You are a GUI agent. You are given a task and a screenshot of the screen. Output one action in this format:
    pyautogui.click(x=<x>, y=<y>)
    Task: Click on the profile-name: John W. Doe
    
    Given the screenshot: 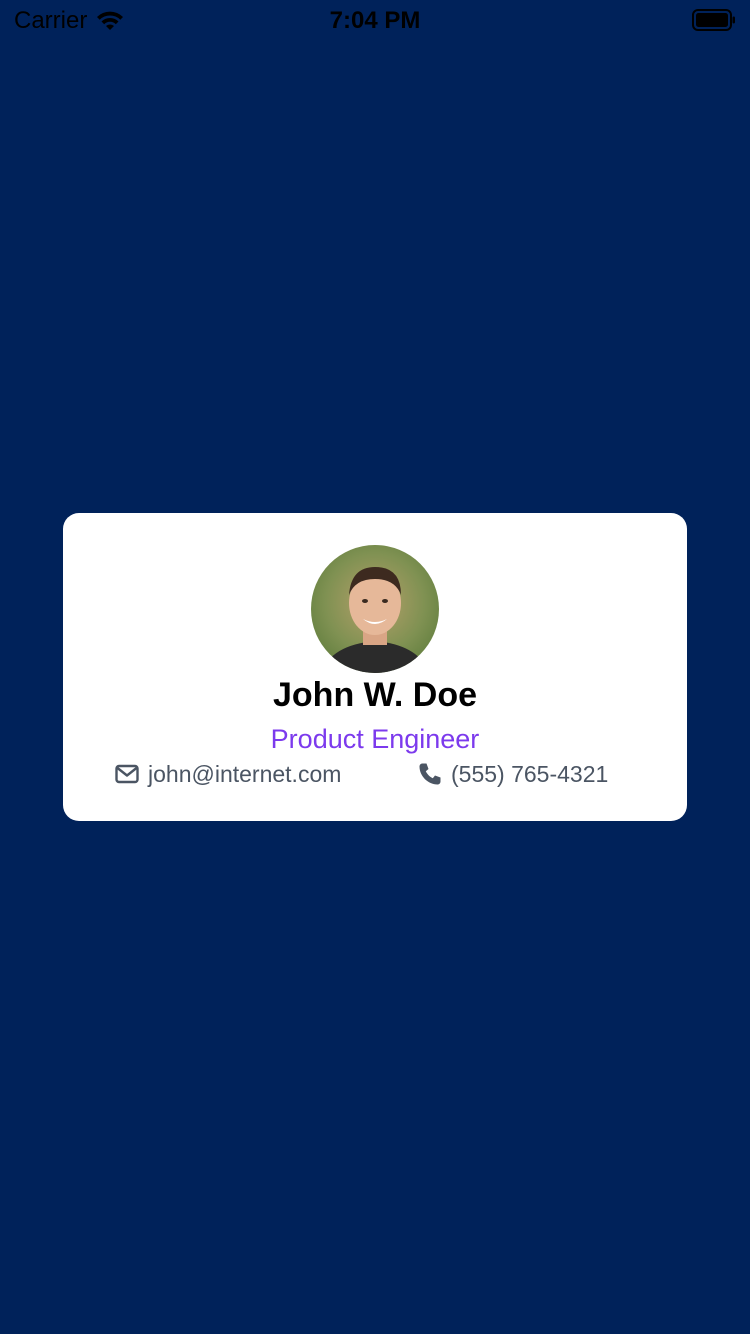 What is the action you would take?
    pyautogui.click(x=375, y=695)
    